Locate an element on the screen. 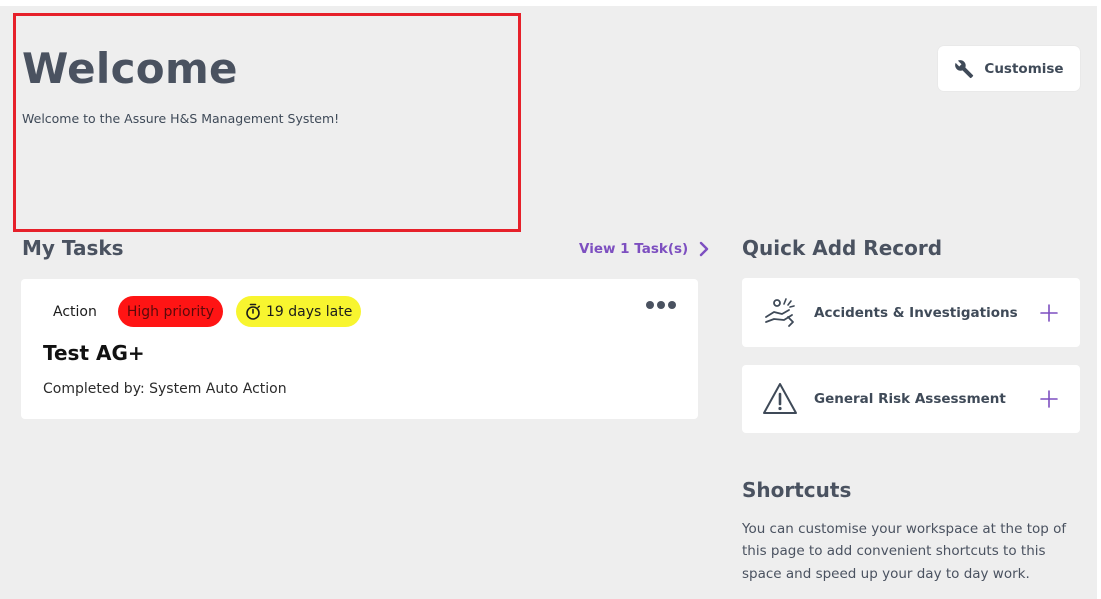  view-tasks-label: View 1 Task(s) is located at coordinates (634, 249).